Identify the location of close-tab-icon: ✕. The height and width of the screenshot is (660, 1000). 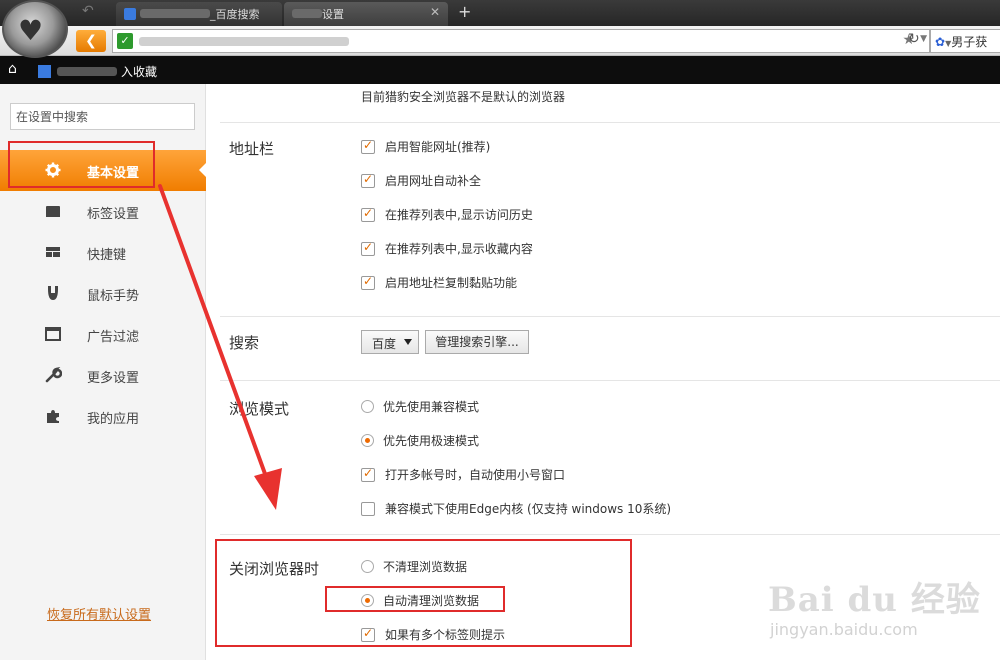
(435, 12).